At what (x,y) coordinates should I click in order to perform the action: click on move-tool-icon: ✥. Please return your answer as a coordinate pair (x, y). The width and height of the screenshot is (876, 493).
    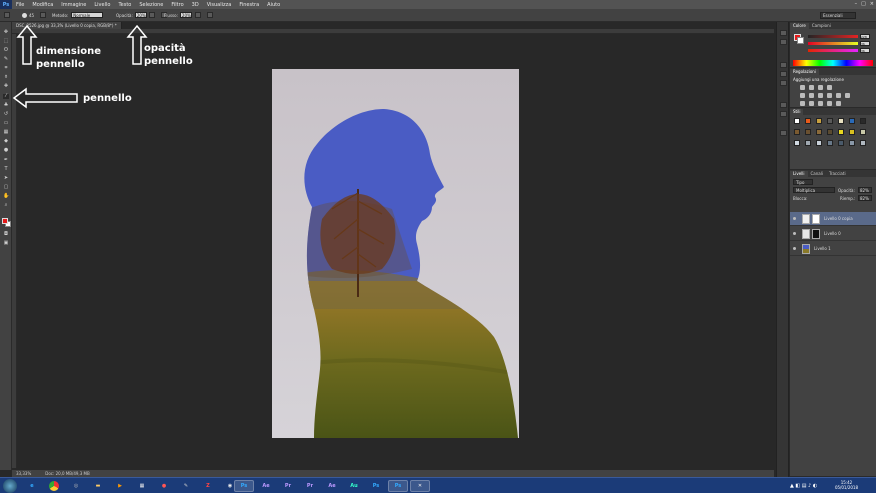
    Looking at the image, I should click on (6, 32).